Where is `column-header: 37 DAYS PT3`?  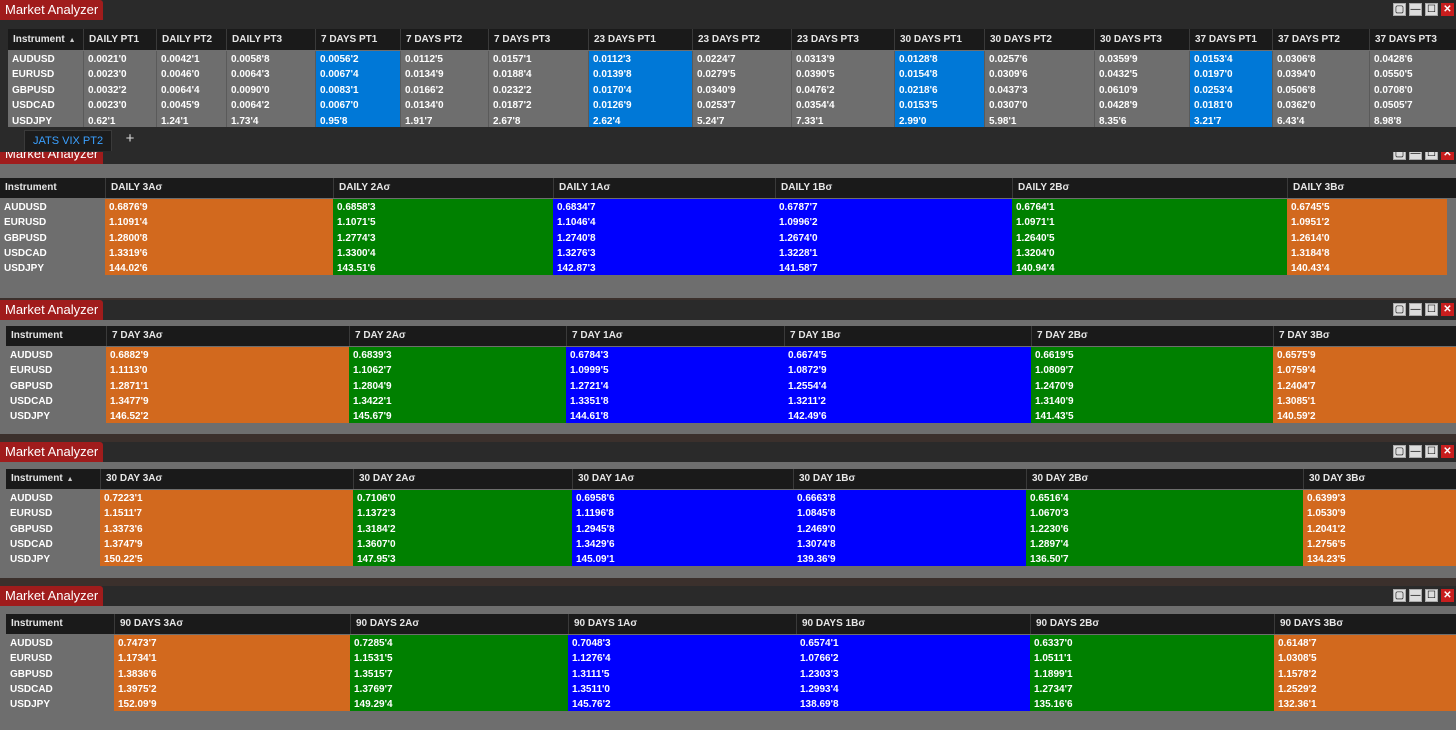 column-header: 37 DAYS PT3 is located at coordinates (1412, 39).